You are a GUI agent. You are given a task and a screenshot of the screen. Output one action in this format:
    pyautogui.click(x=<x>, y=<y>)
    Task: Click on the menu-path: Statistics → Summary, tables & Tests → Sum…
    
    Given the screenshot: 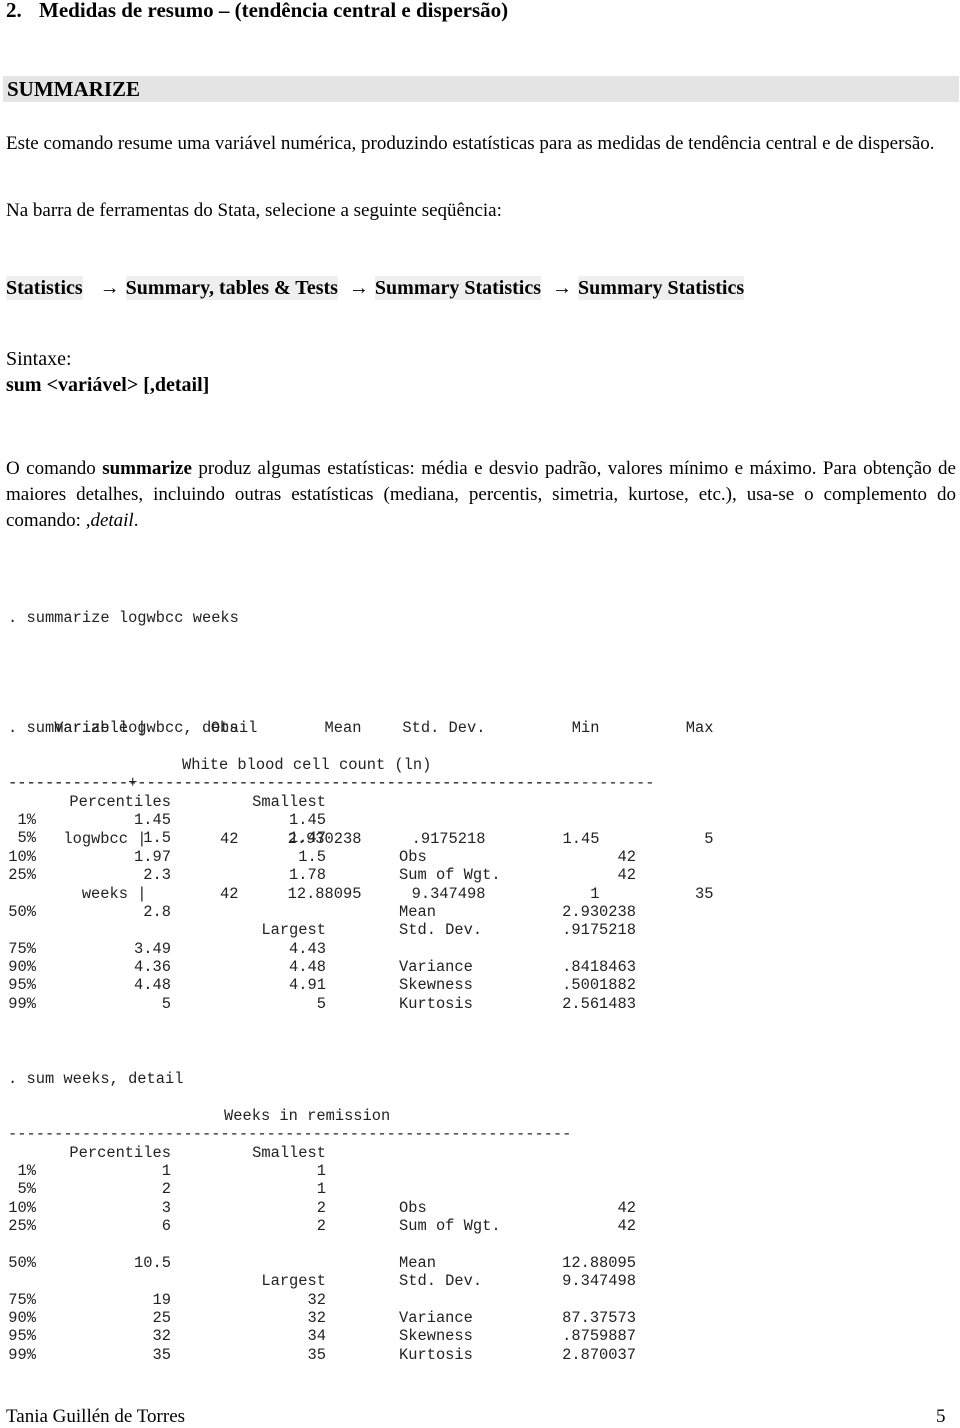 What is the action you would take?
    pyautogui.click(x=375, y=288)
    